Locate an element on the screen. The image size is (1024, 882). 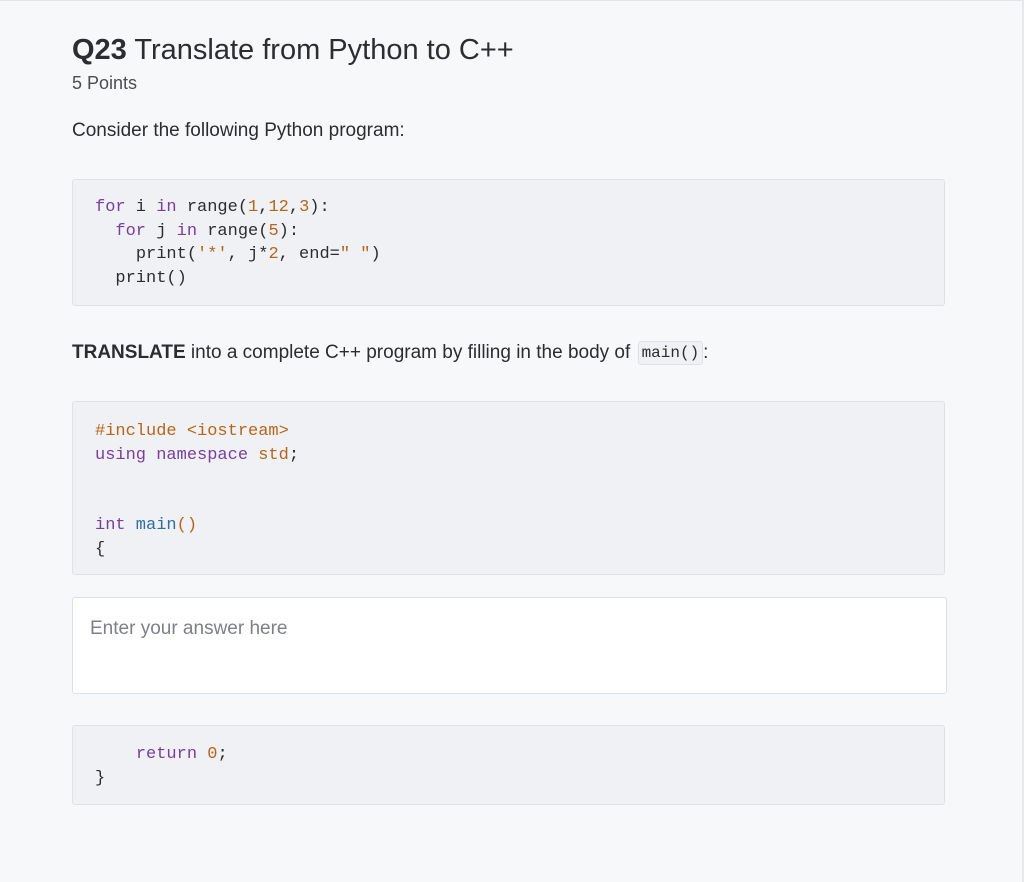
include-directive: #include <iostream> is located at coordinates (192, 431).